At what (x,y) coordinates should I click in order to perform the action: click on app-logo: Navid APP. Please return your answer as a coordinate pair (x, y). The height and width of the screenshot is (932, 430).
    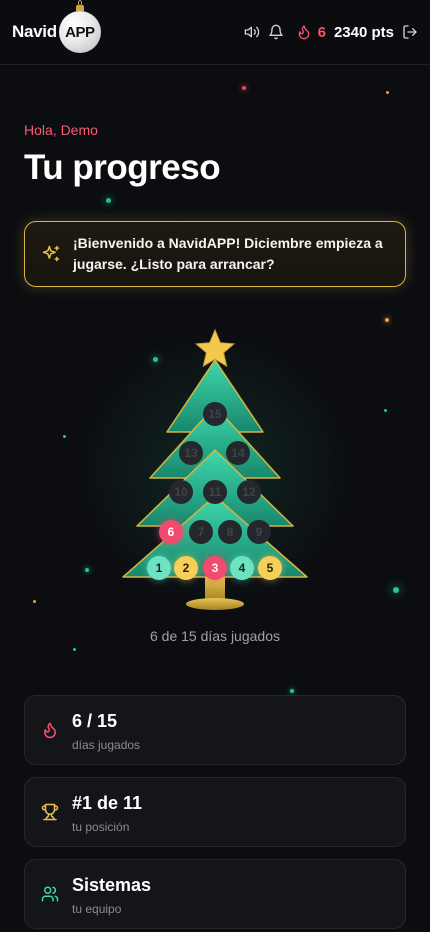
    Looking at the image, I should click on (56, 27).